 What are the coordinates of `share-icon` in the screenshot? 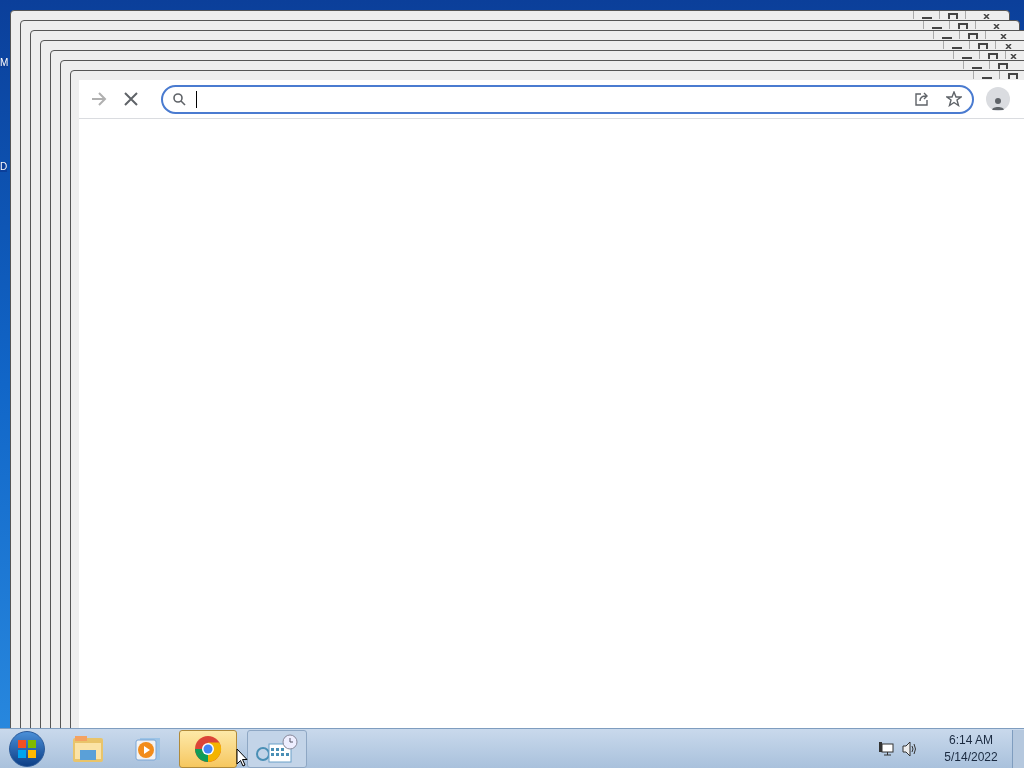 It's located at (922, 99).